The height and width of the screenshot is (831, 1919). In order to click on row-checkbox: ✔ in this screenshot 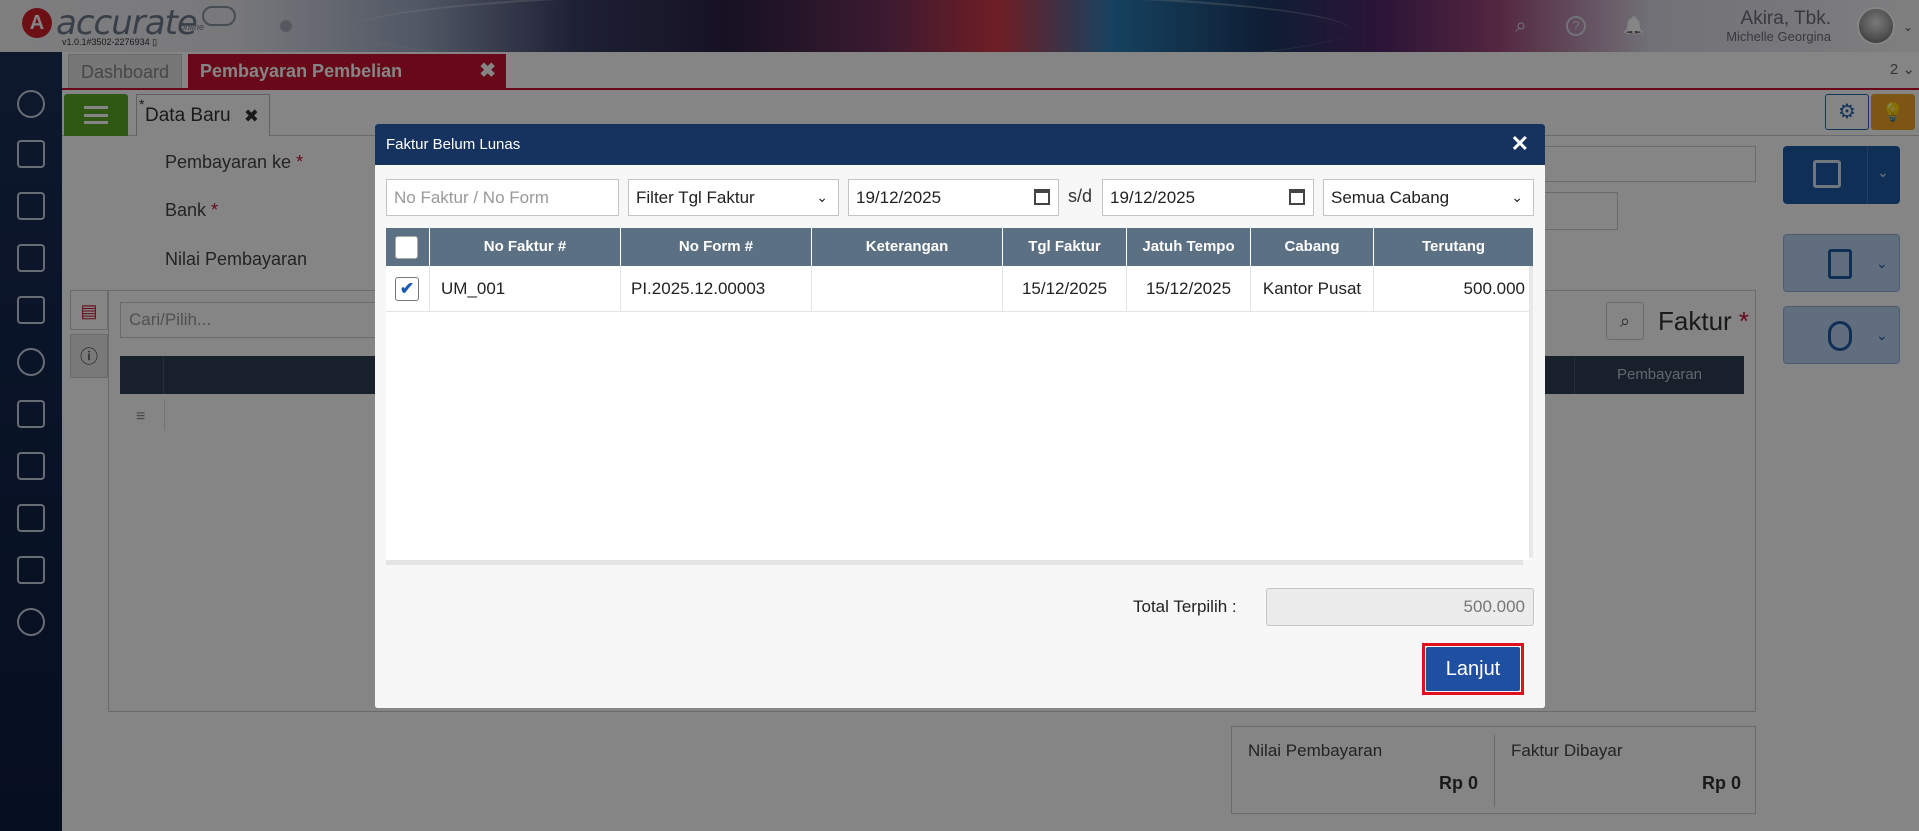, I will do `click(407, 289)`.